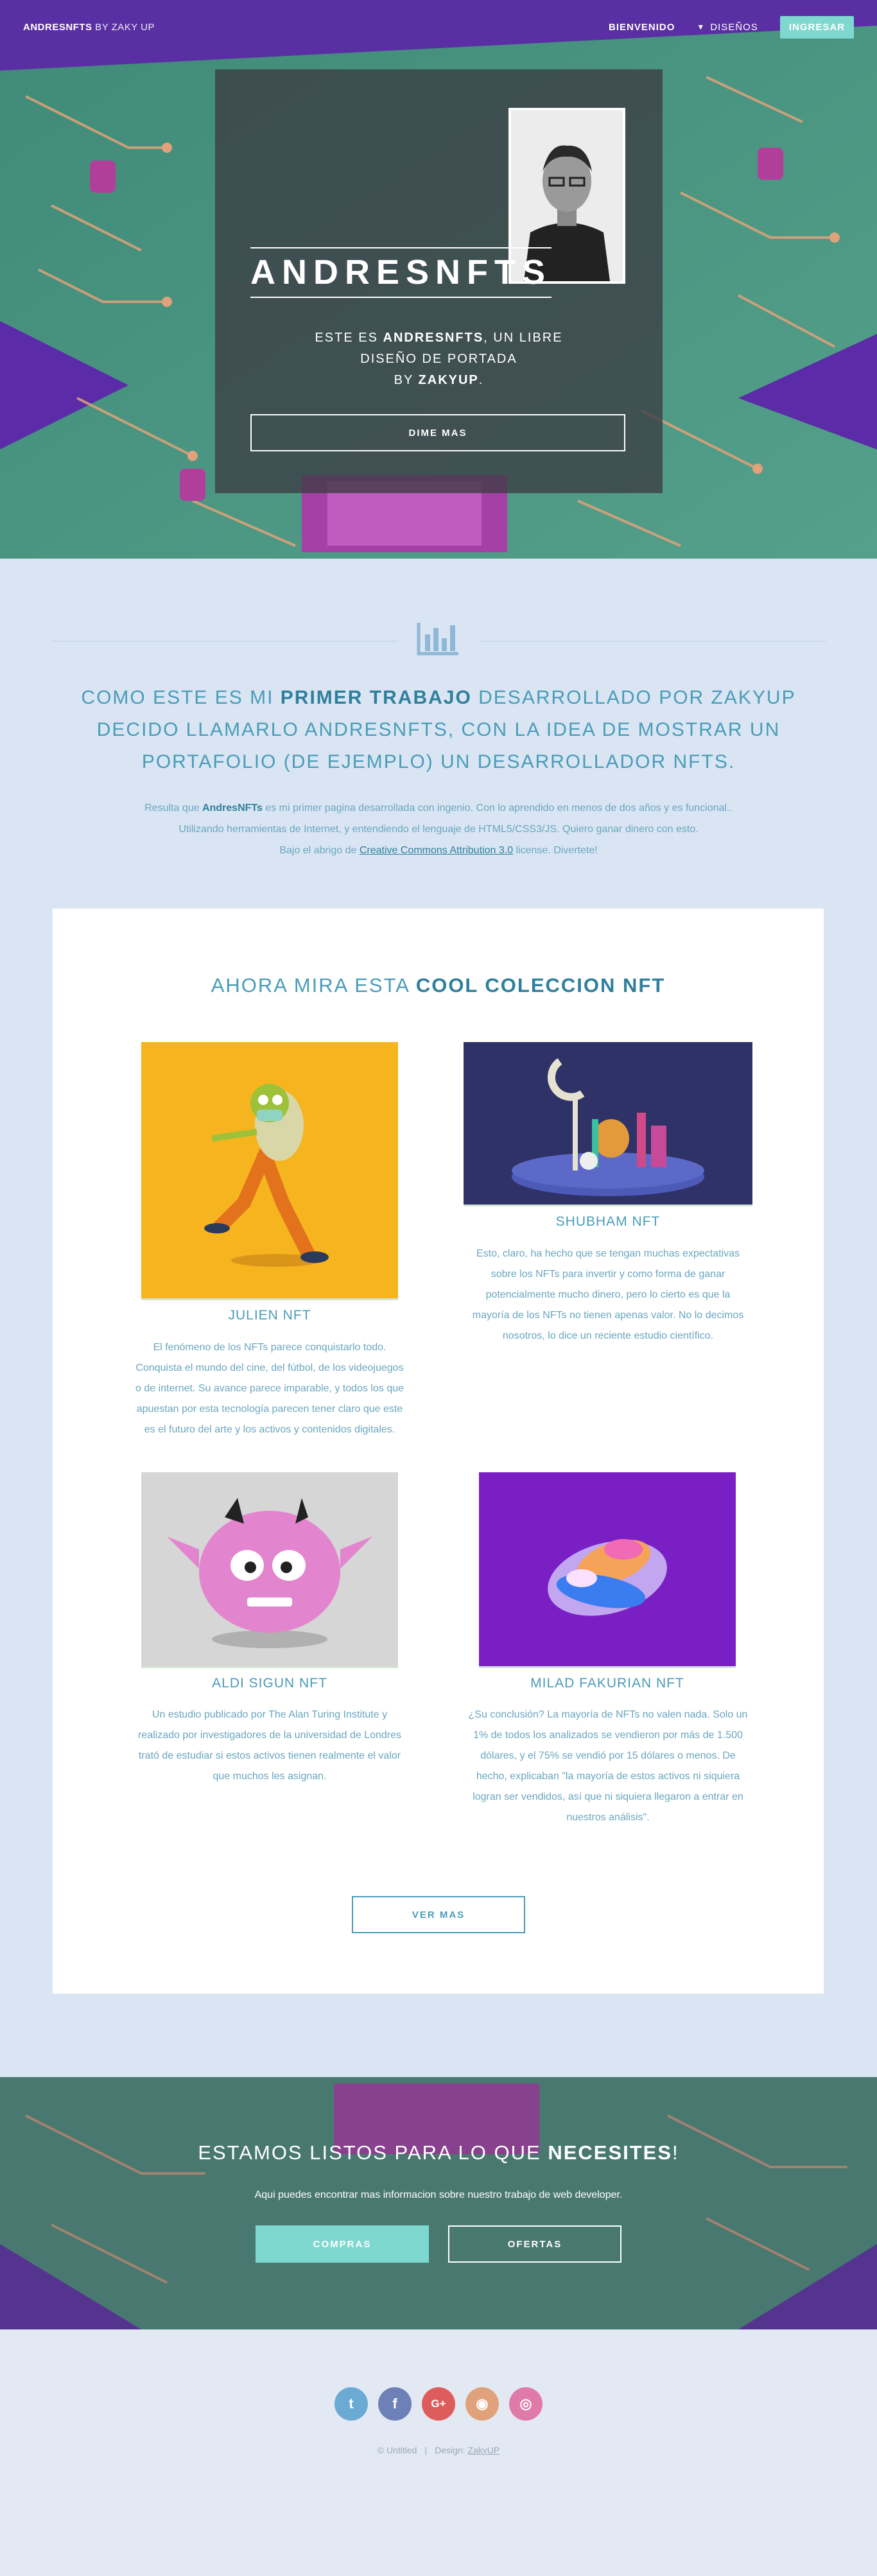  What do you see at coordinates (269, 1315) in the screenshot?
I see `nft-name-julien: JULIEN NFT` at bounding box center [269, 1315].